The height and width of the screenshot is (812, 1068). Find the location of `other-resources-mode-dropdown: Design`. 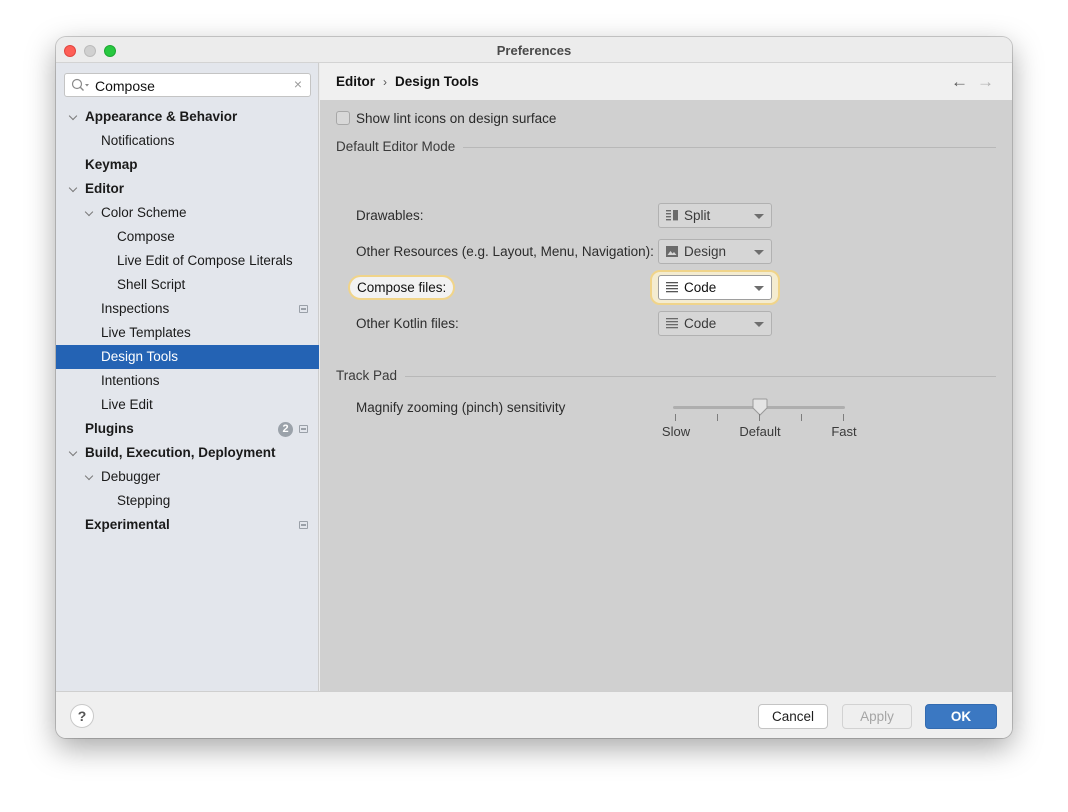

other-resources-mode-dropdown: Design is located at coordinates (715, 251).